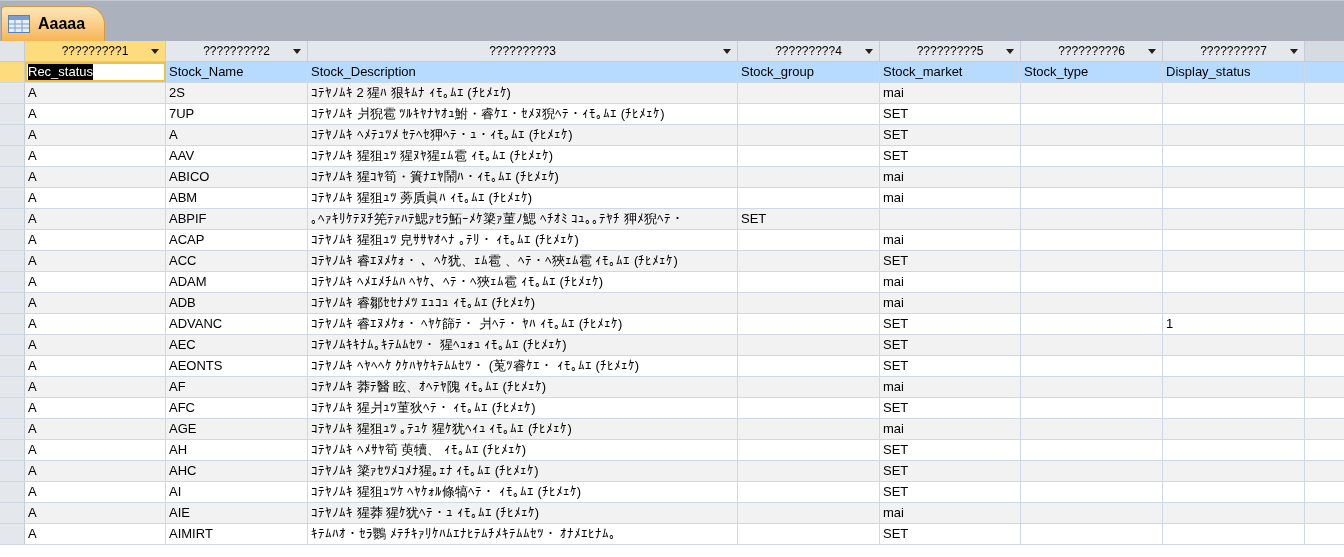  What do you see at coordinates (237, 429) in the screenshot?
I see `table-cell: AGE` at bounding box center [237, 429].